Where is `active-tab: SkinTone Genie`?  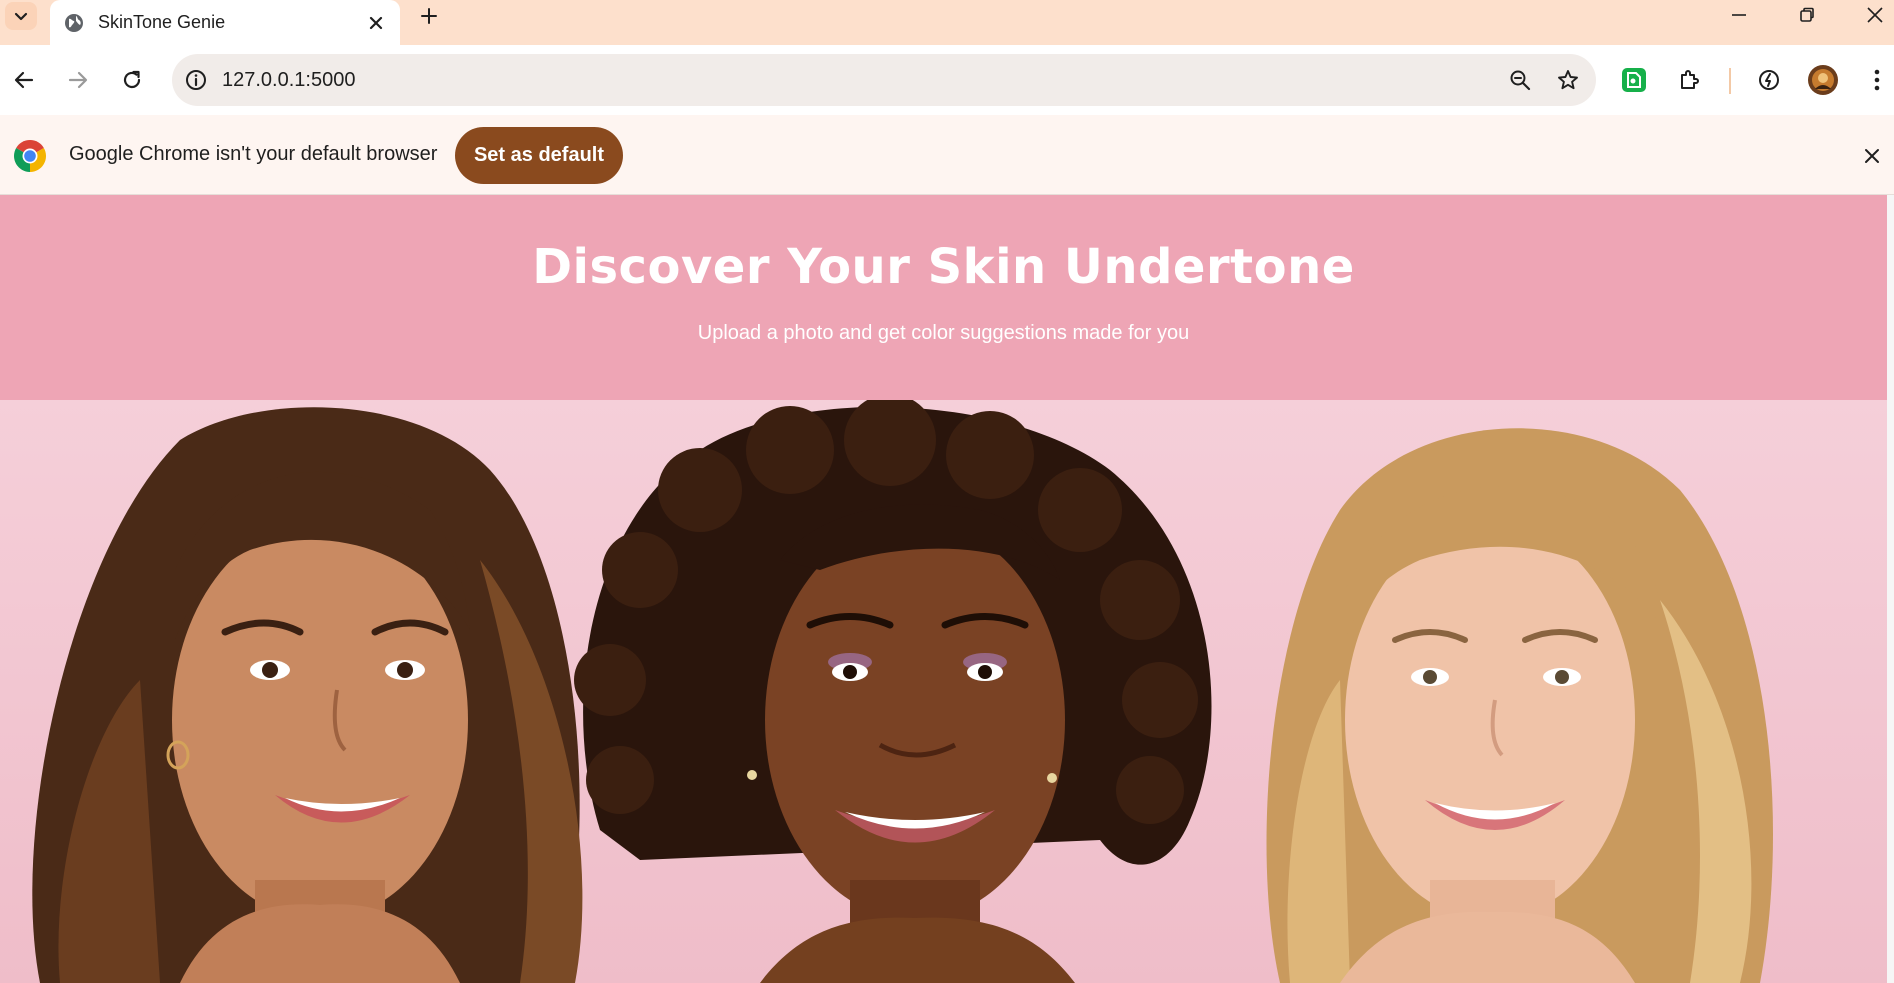
active-tab: SkinTone Genie is located at coordinates (225, 22).